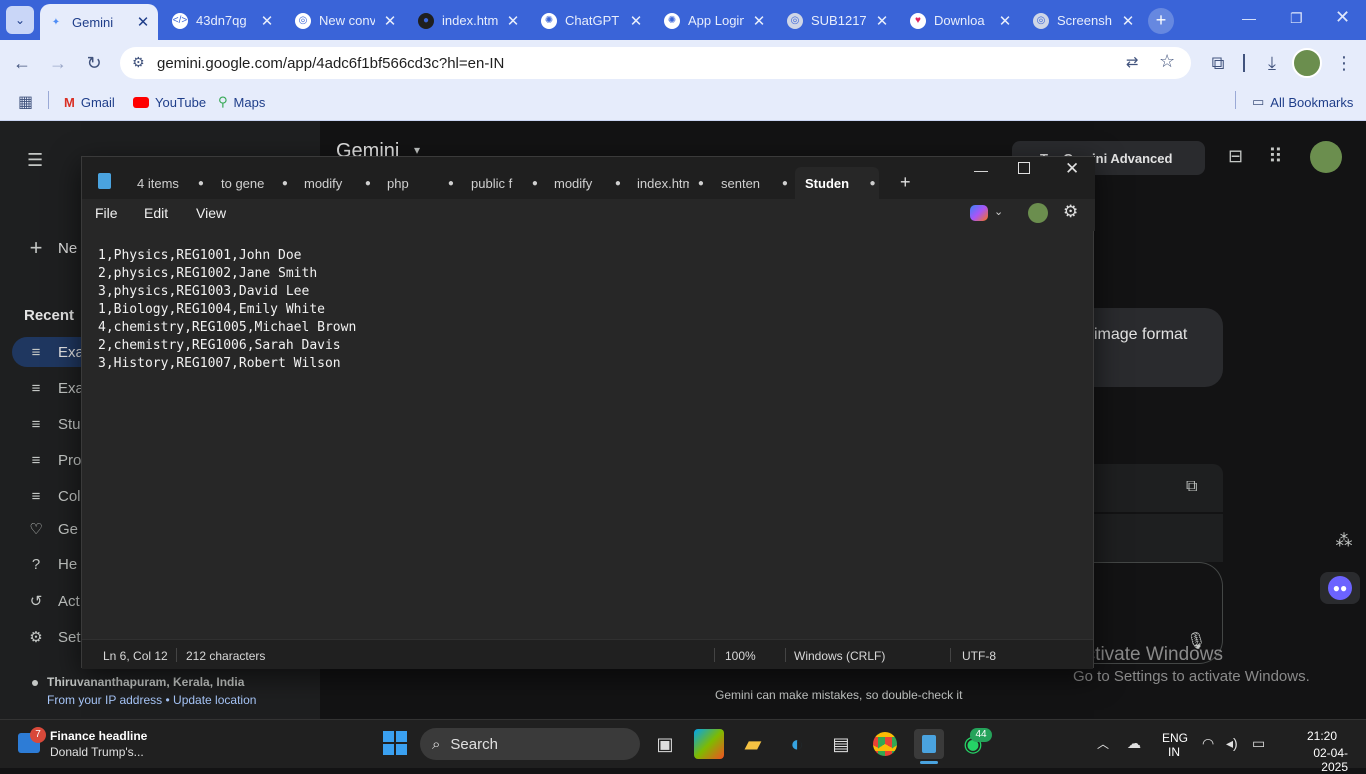 The height and width of the screenshot is (774, 1366). What do you see at coordinates (885, 744) in the screenshot?
I see `chrome-icon` at bounding box center [885, 744].